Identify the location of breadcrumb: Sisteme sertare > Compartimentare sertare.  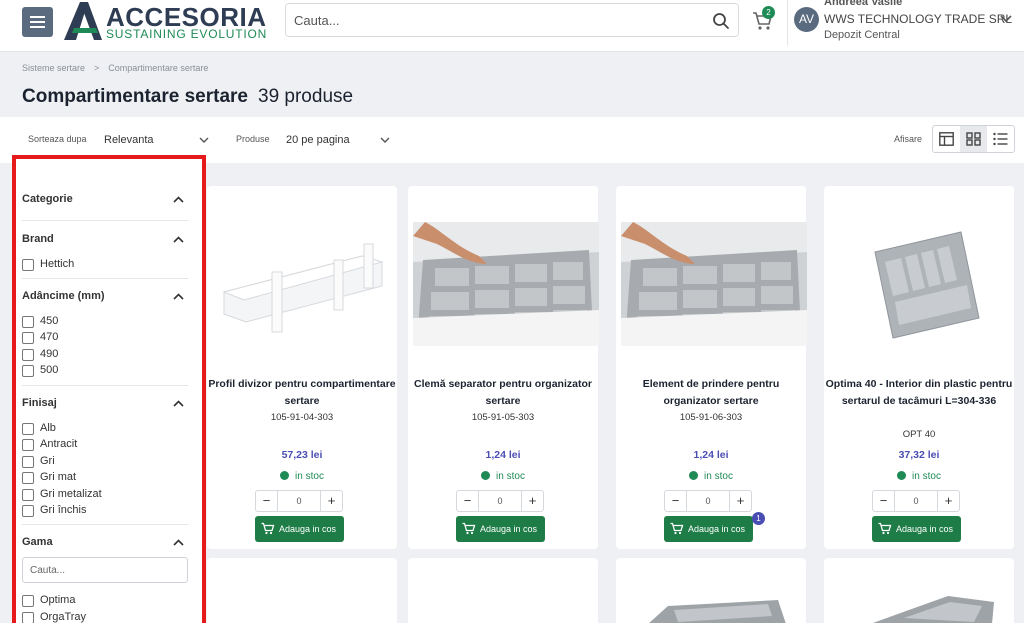
(115, 68).